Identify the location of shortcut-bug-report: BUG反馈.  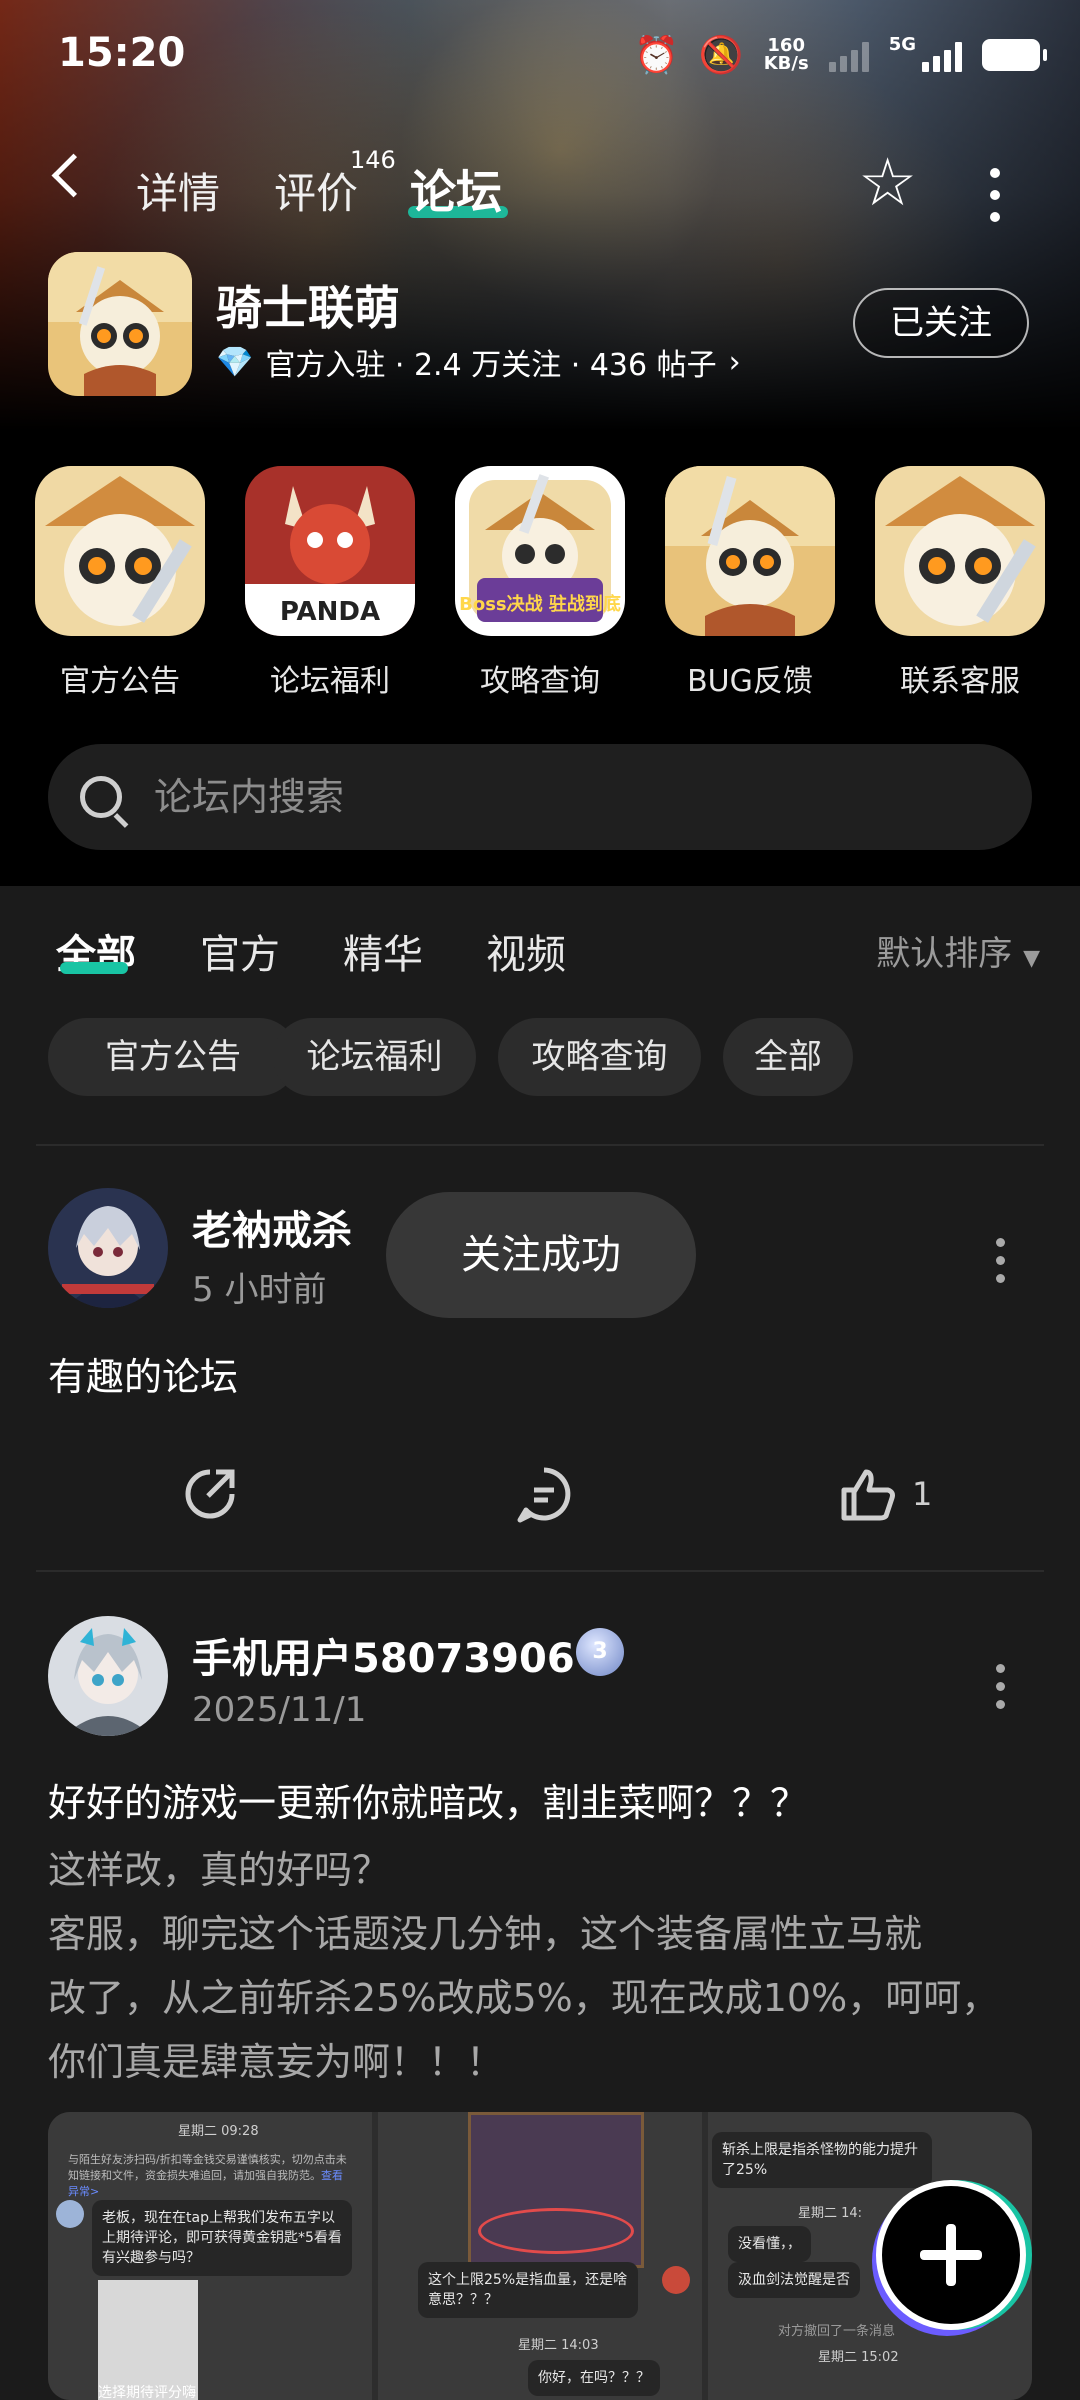
(750, 583).